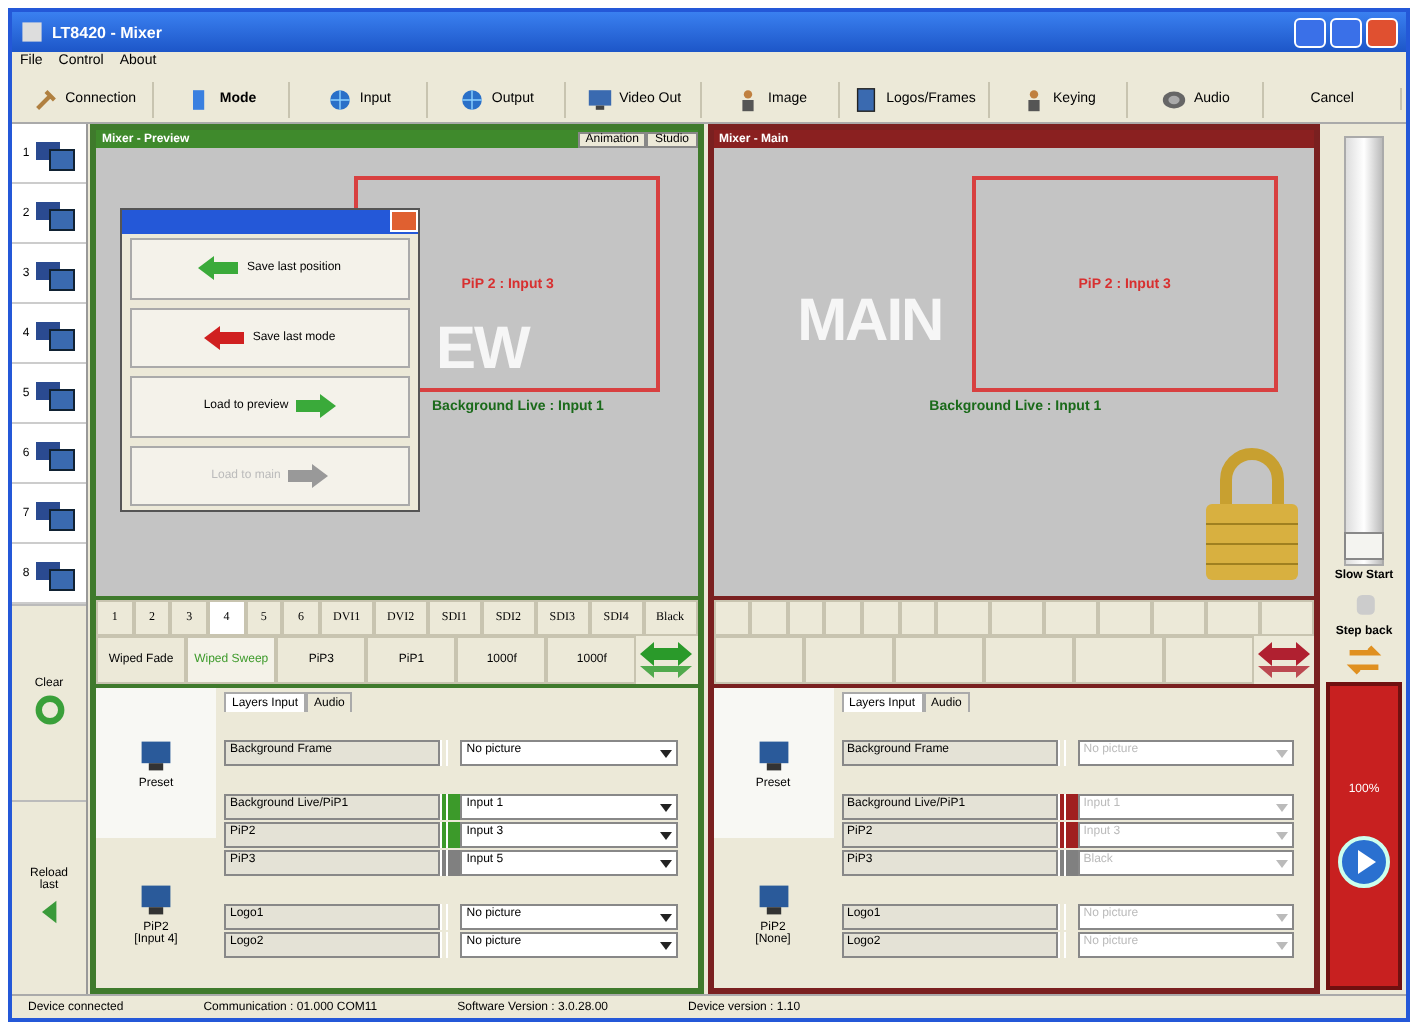 Image resolution: width=1418 pixels, height=1026 pixels. What do you see at coordinates (49, 710) in the screenshot?
I see `recycle-icon` at bounding box center [49, 710].